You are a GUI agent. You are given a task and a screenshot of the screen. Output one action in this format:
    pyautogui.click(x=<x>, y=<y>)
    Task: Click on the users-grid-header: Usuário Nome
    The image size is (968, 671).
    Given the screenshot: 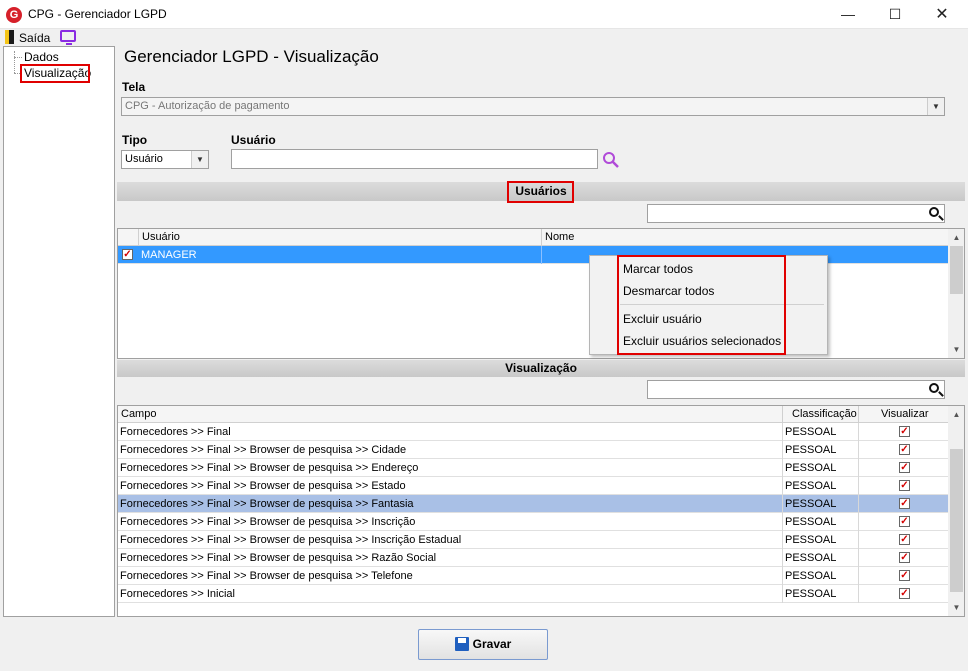 What is the action you would take?
    pyautogui.click(x=533, y=237)
    